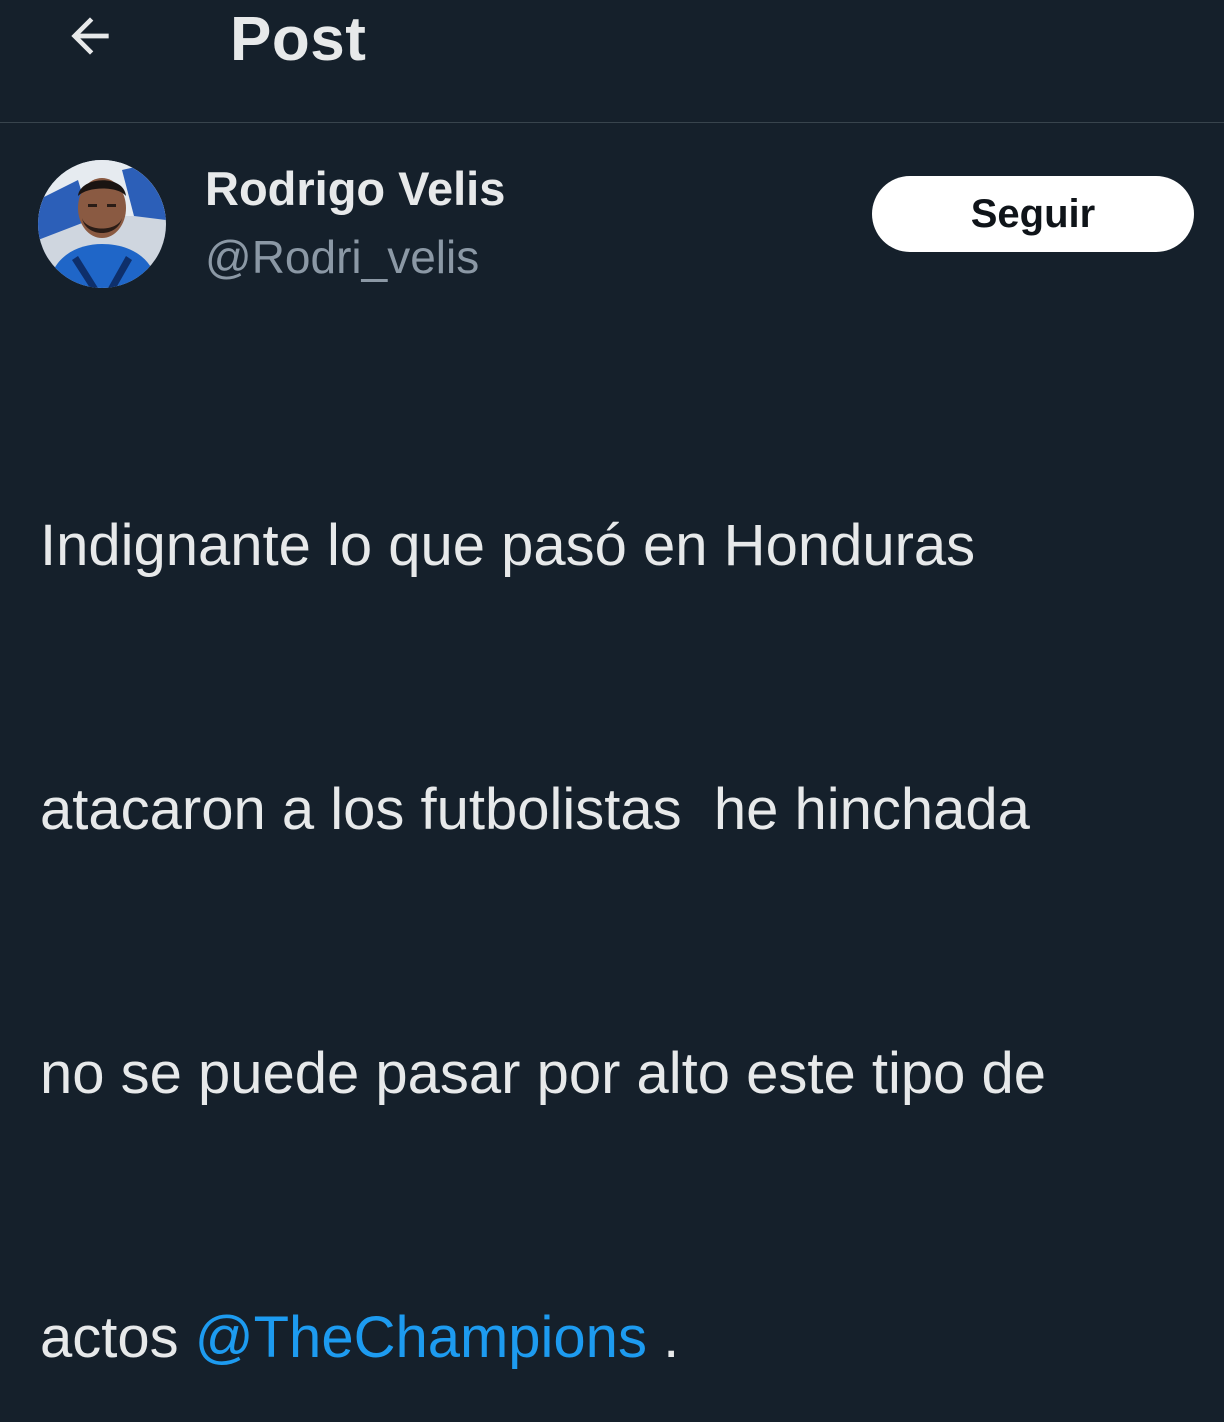 The image size is (1224, 1422). I want to click on page-title: Post, so click(298, 39).